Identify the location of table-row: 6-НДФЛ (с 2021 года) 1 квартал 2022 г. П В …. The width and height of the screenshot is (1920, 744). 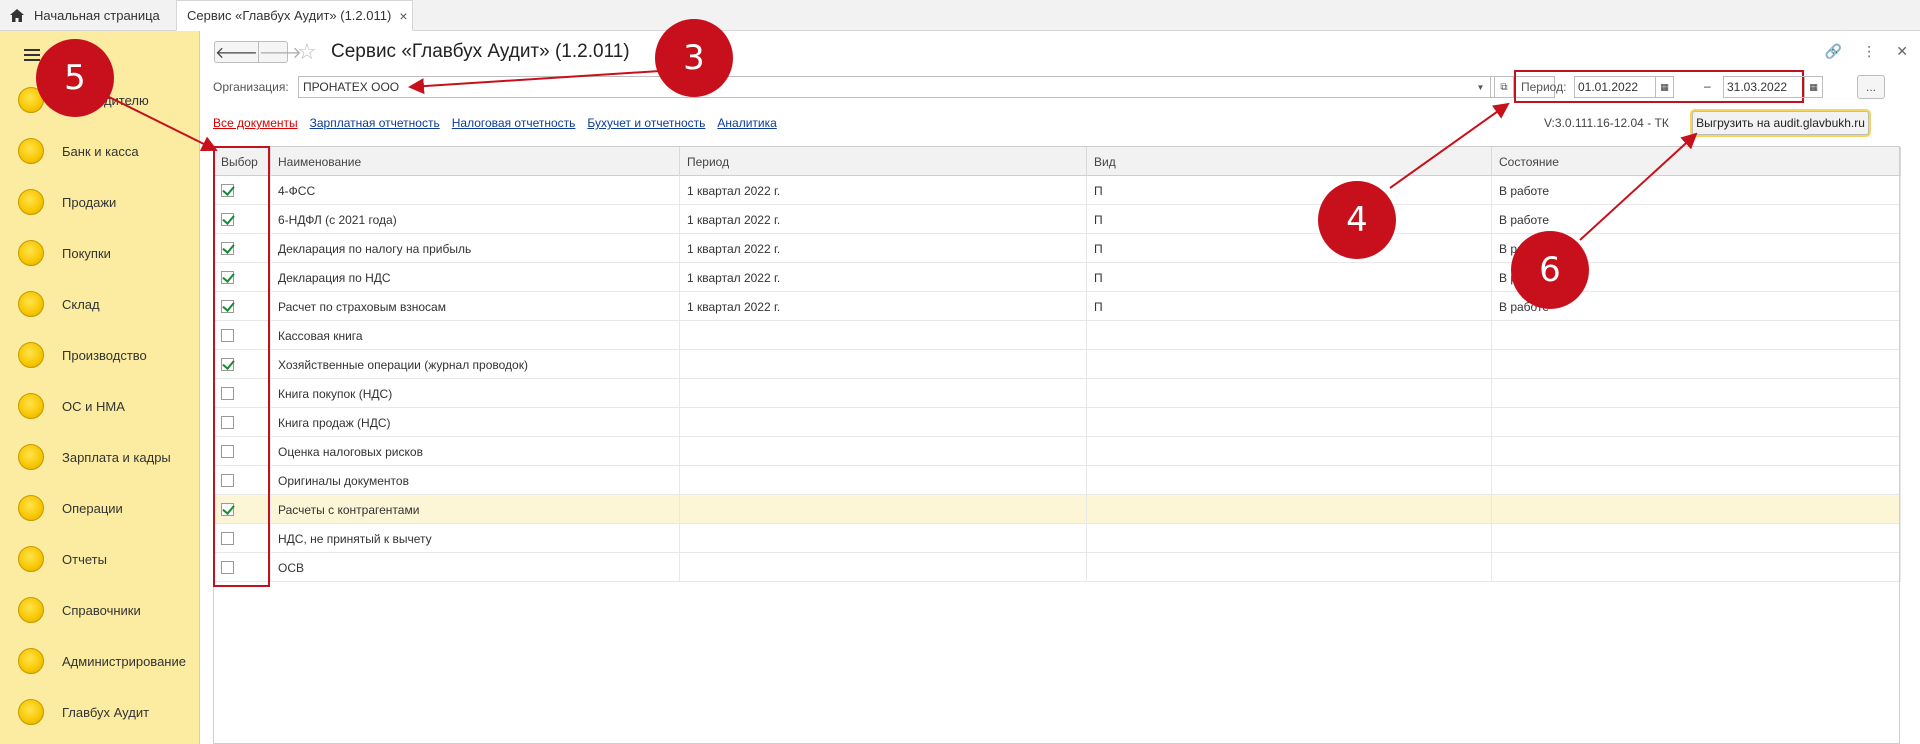
(1057, 219).